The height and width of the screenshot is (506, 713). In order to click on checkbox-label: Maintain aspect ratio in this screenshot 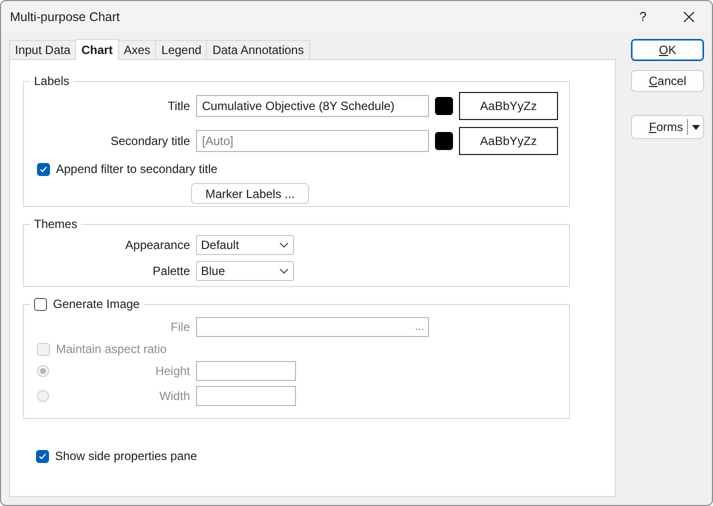, I will do `click(111, 349)`.